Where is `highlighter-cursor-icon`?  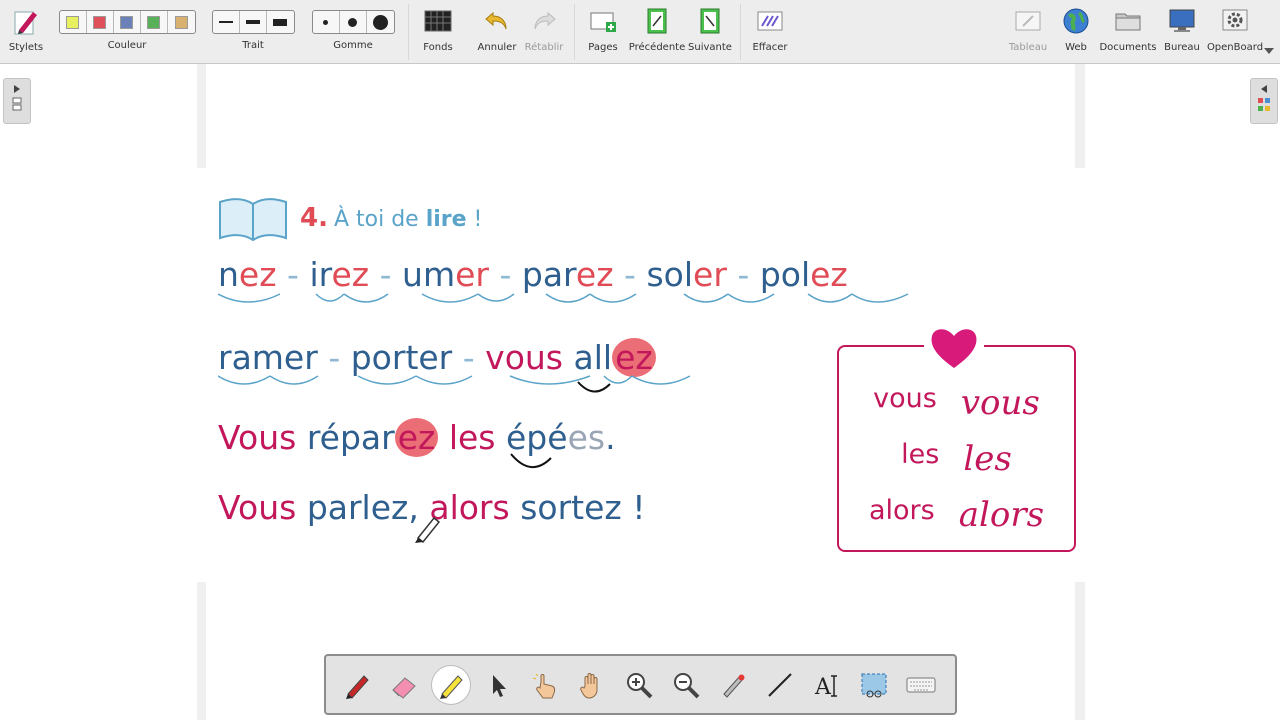
highlighter-cursor-icon is located at coordinates (428, 530).